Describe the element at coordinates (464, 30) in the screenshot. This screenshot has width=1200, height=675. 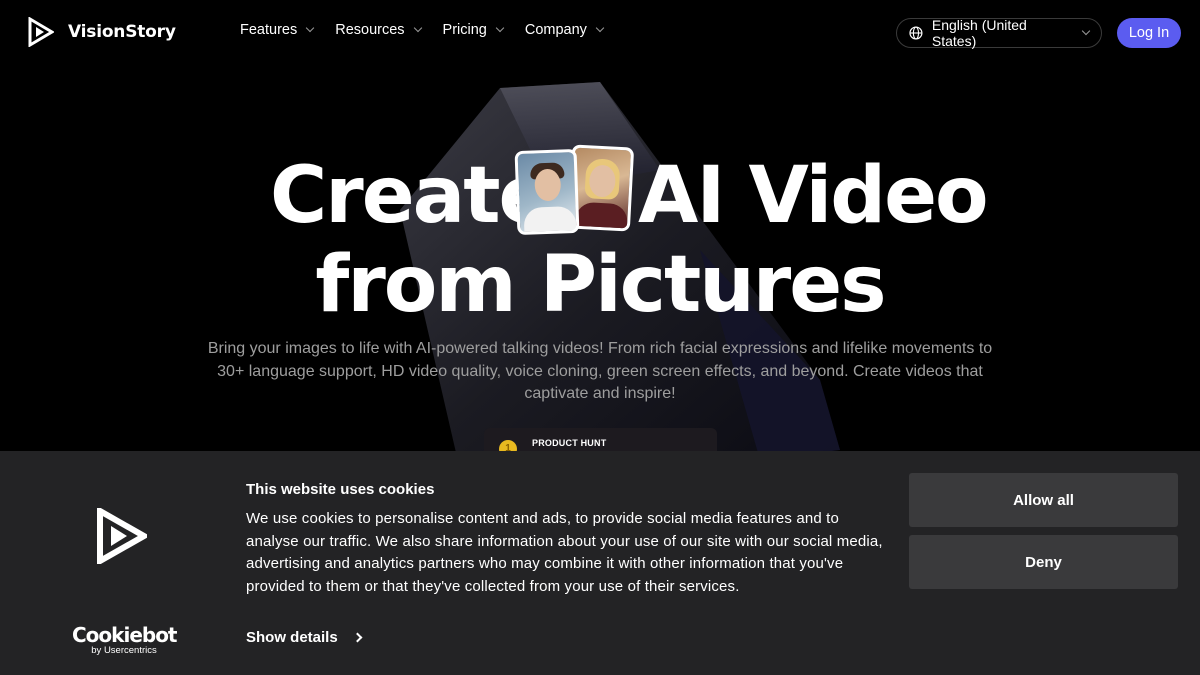
I see `menu-pricing-label: Pricing` at that location.